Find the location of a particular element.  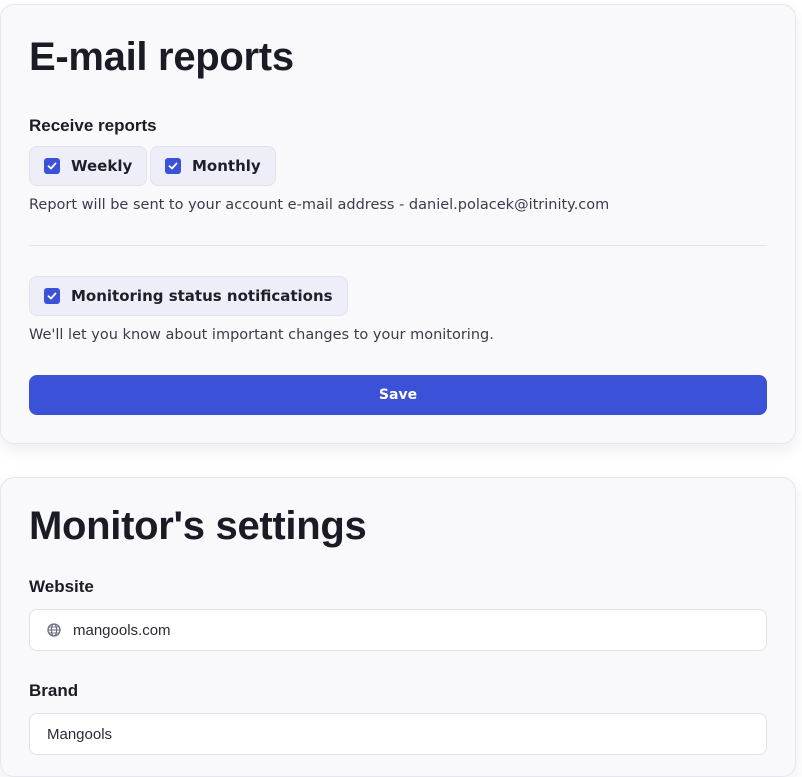

brand-label: Brand is located at coordinates (54, 690).